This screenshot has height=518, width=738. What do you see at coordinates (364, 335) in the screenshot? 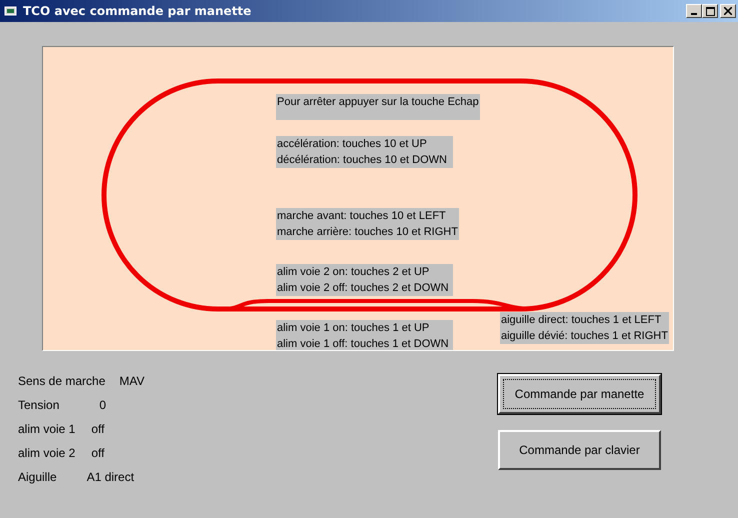
I see `instruction-label: alim voie 1 on: touches 1 et UP alim voie 1 off: touches 1 et DOWN` at bounding box center [364, 335].